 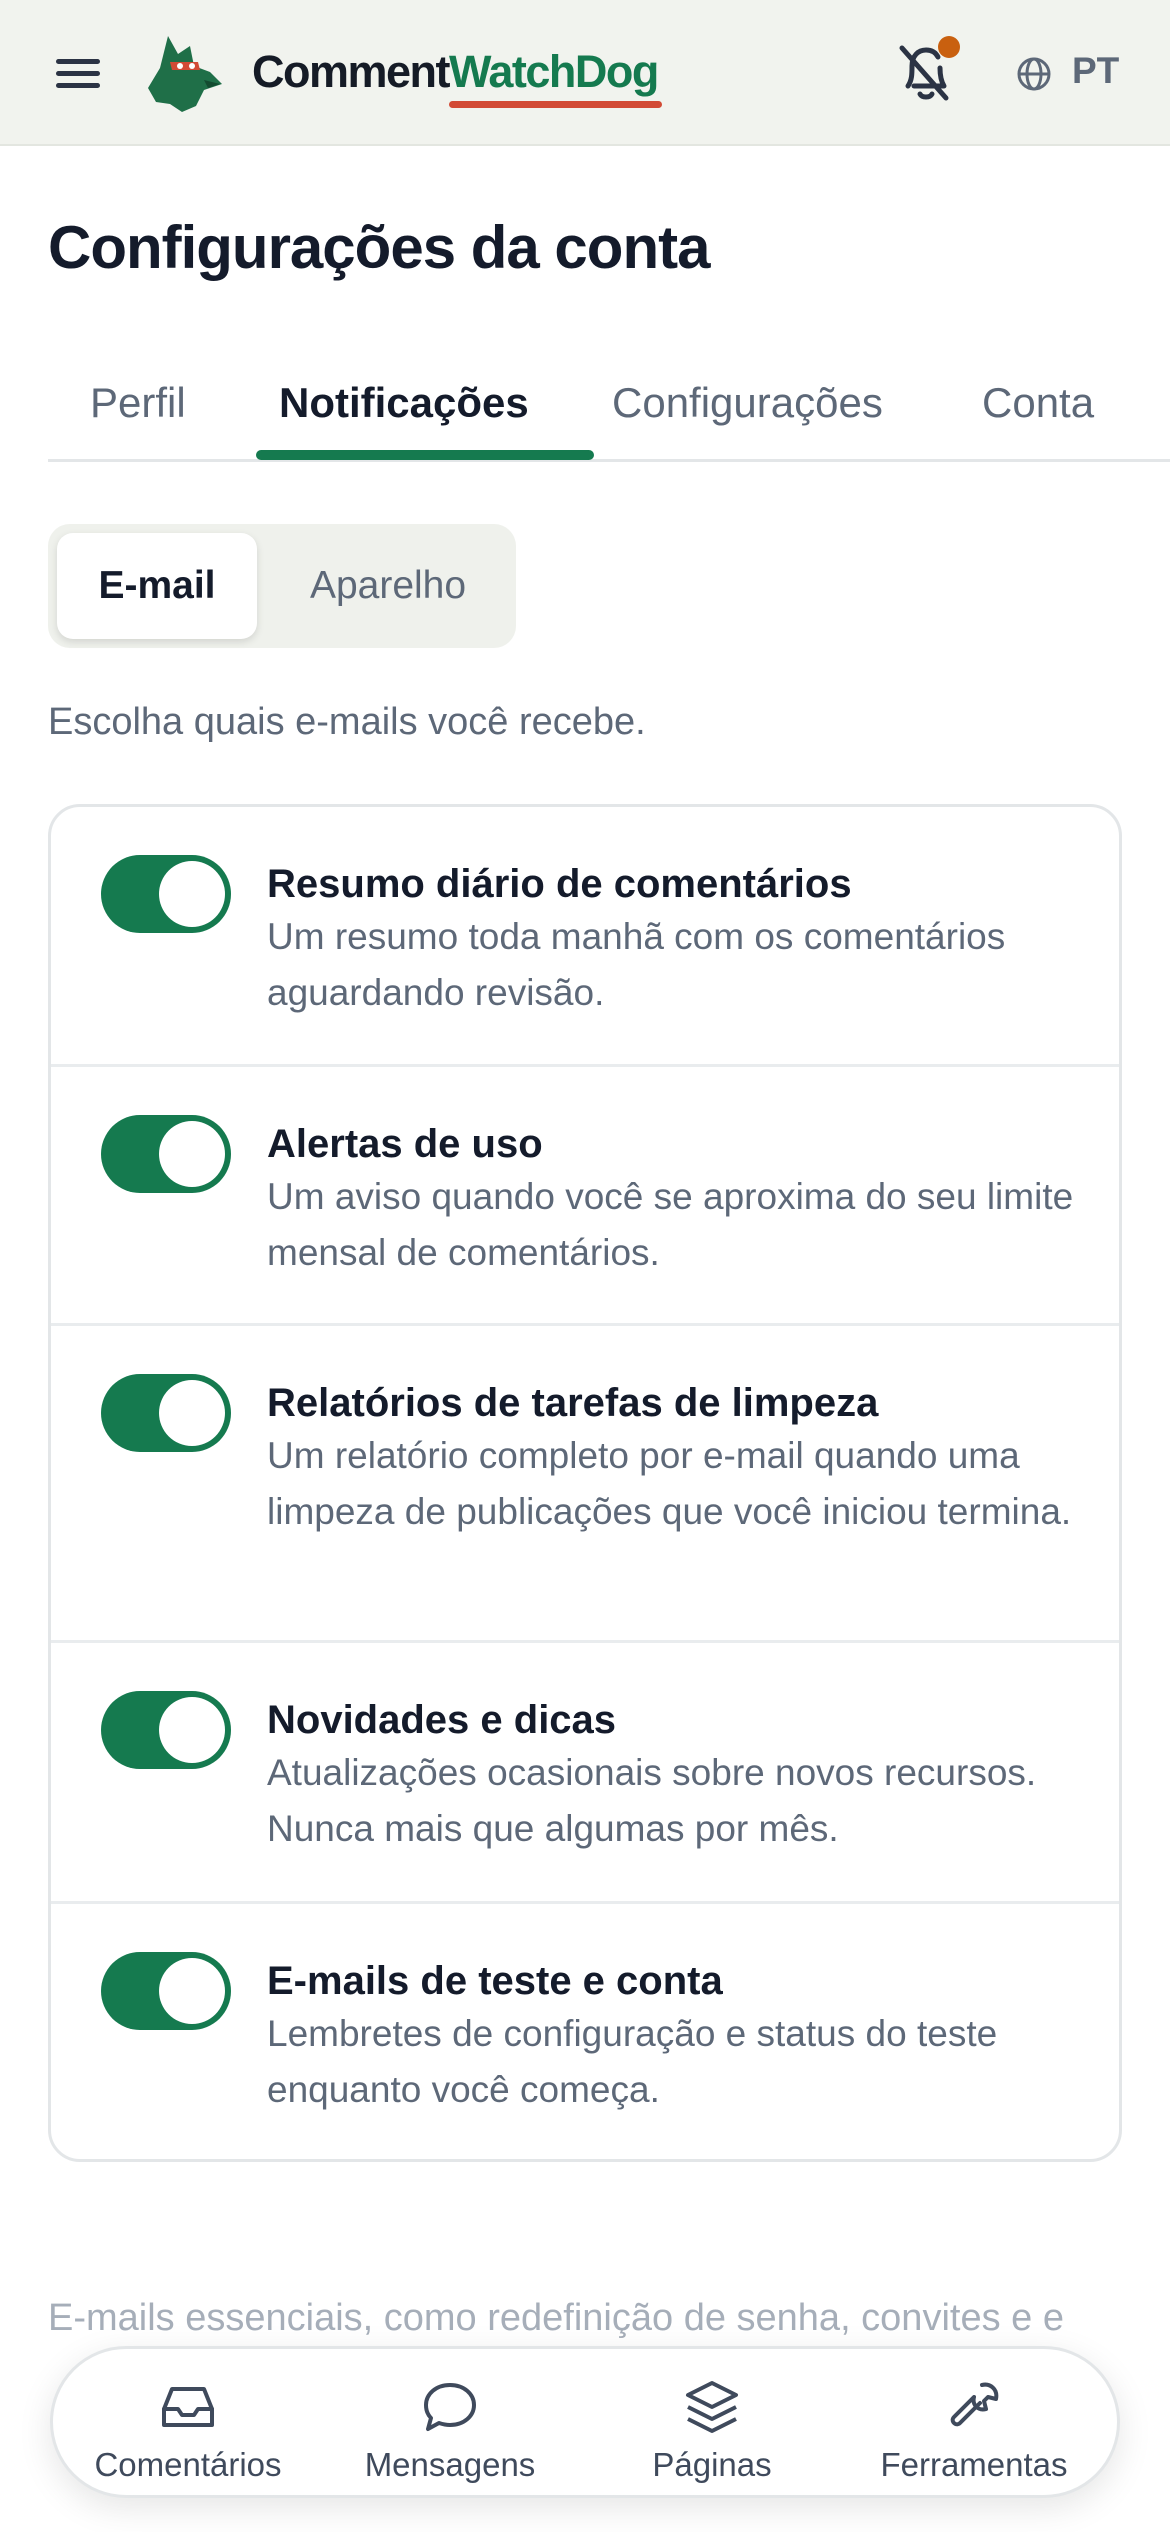 I want to click on brand-name-part2: WatchDog, so click(x=555, y=75).